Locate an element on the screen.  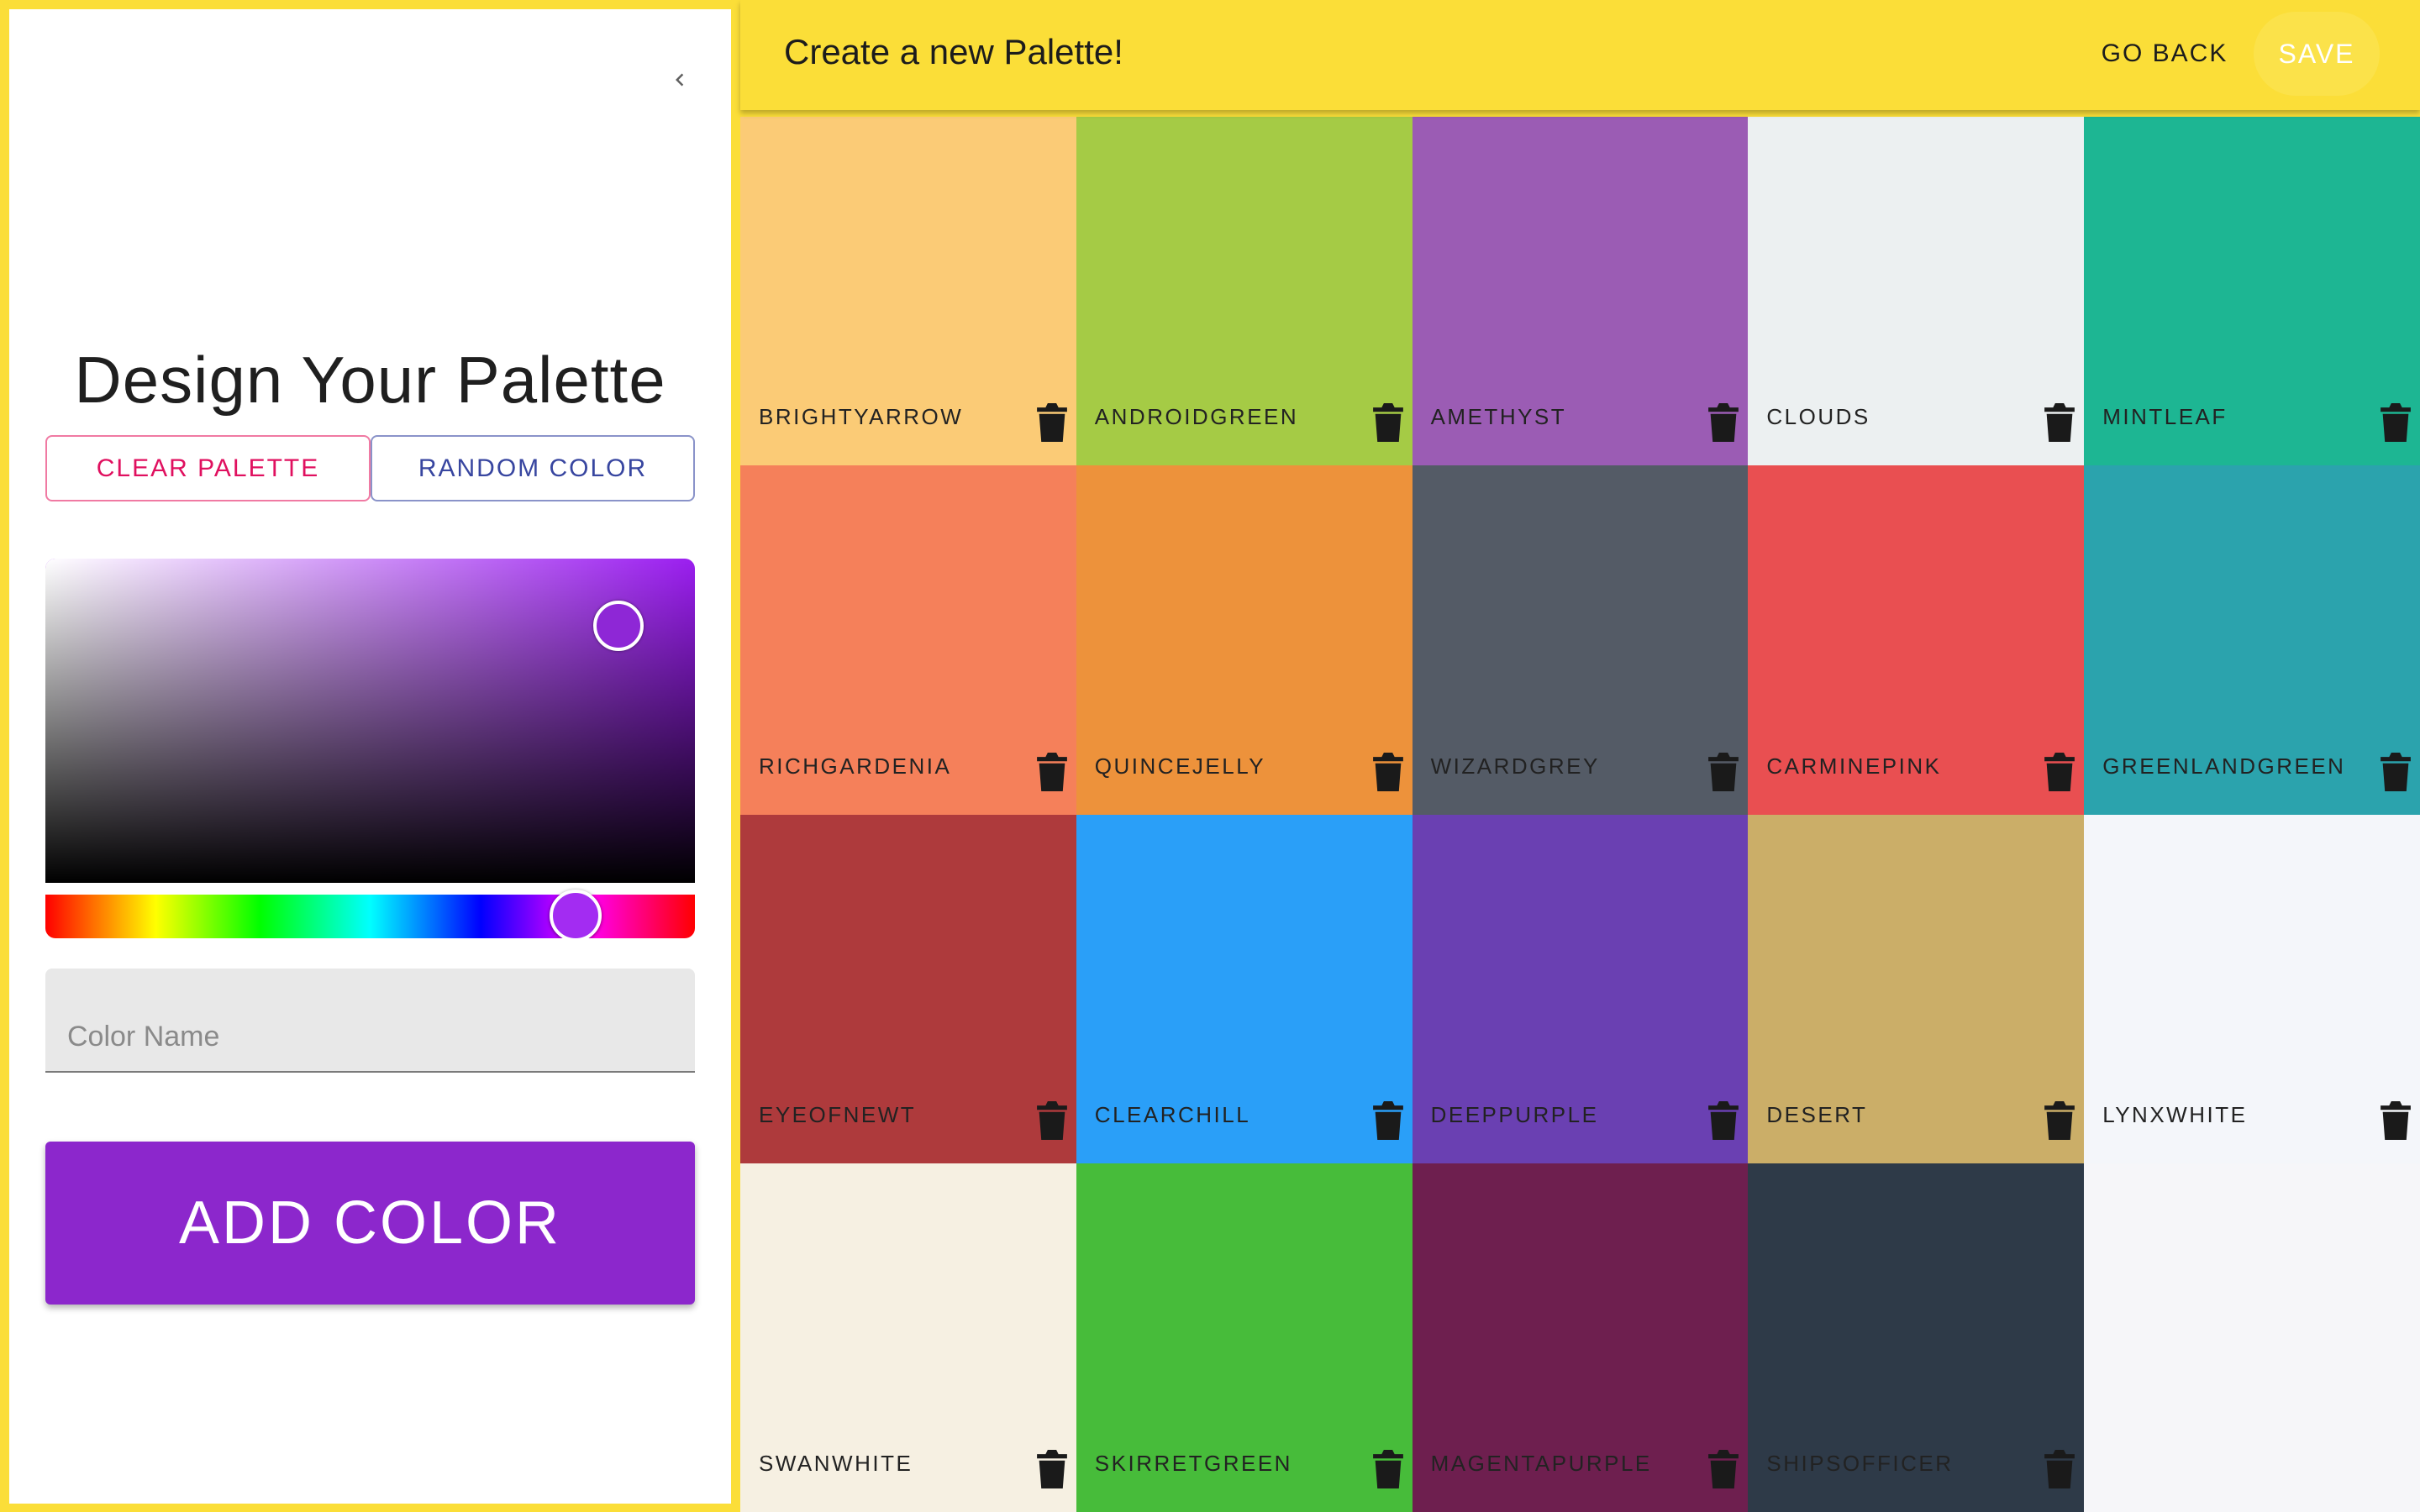
color-box-name: lynxwhite is located at coordinates (2175, 1114).